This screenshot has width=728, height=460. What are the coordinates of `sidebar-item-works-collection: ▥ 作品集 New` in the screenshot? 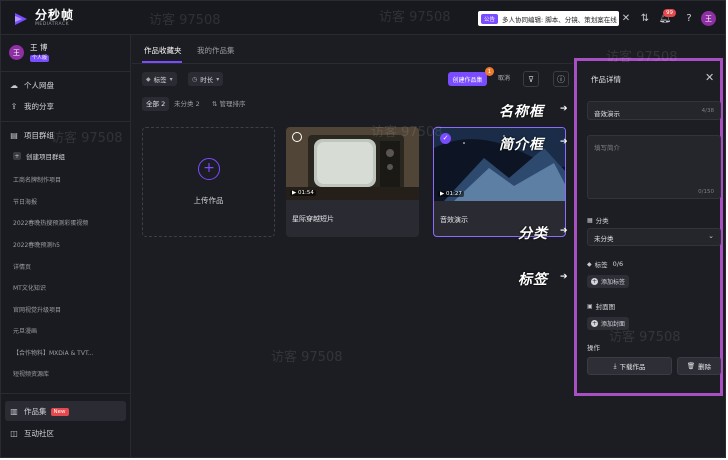 It's located at (39, 411).